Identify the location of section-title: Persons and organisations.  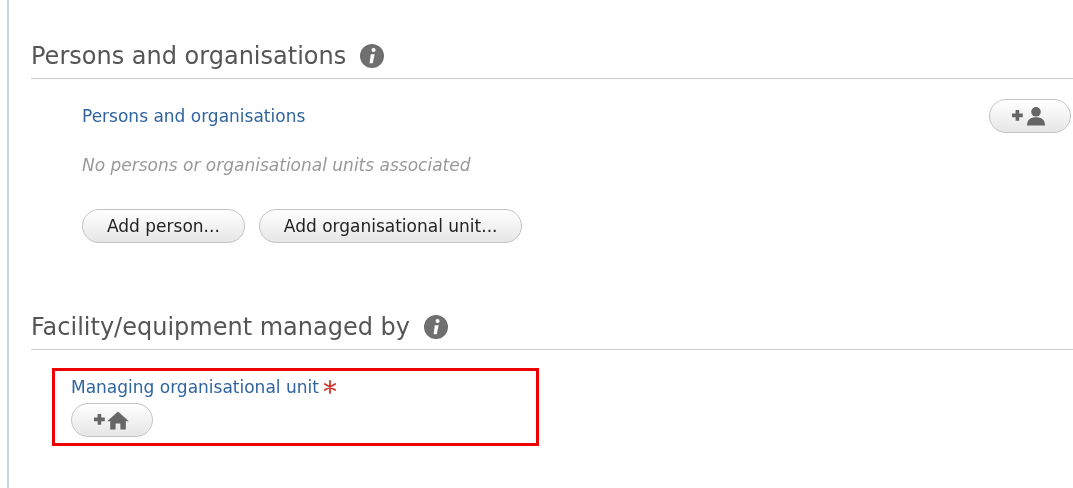
(189, 56).